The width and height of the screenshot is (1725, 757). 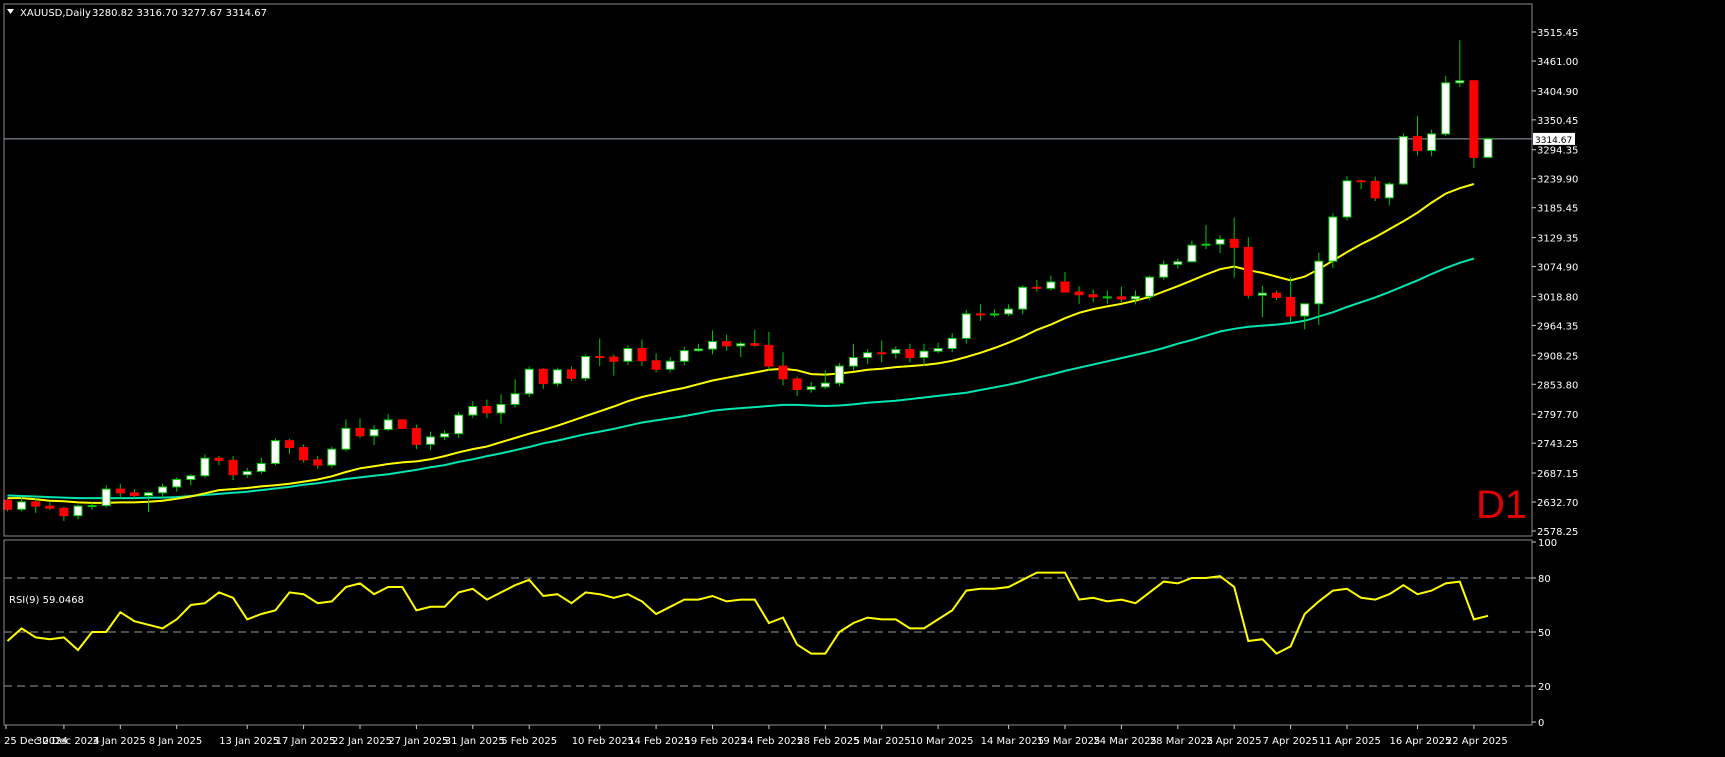 What do you see at coordinates (1557, 92) in the screenshot?
I see `price-tick-label: 3404.90` at bounding box center [1557, 92].